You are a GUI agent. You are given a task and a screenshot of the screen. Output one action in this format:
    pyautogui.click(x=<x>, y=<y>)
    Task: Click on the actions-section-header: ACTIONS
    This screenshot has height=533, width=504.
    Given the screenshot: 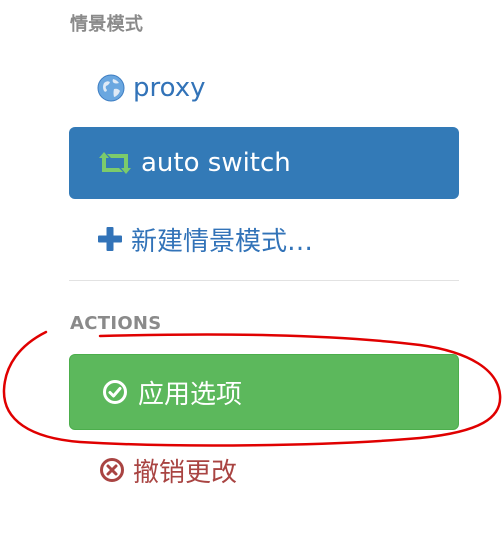 What is the action you would take?
    pyautogui.click(x=116, y=323)
    